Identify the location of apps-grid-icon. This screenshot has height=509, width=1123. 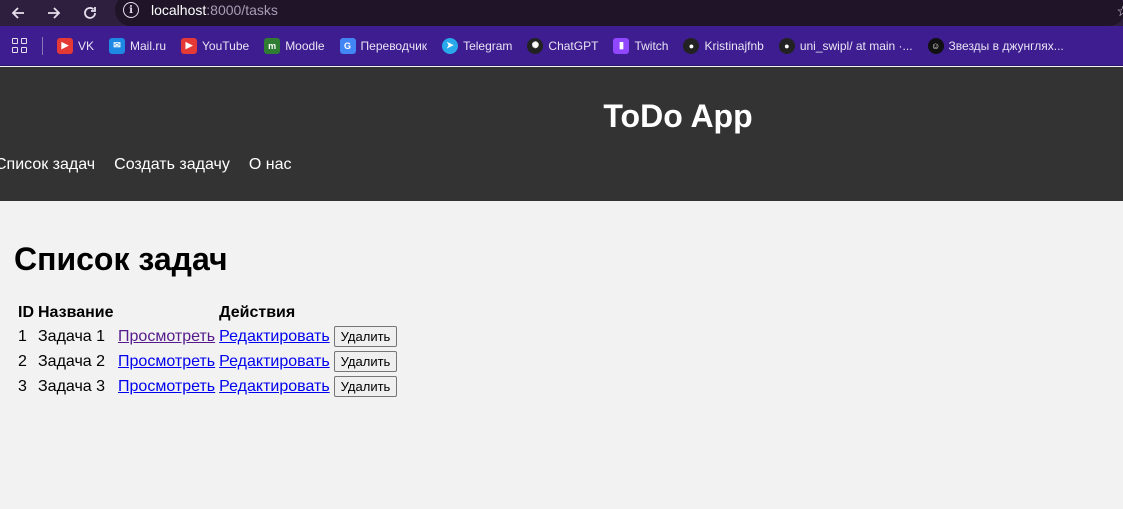
(20, 45).